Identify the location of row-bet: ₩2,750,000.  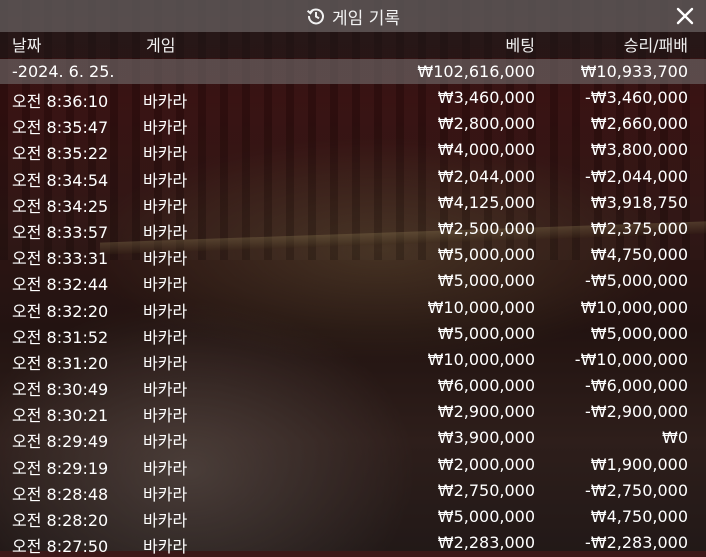
(486, 490).